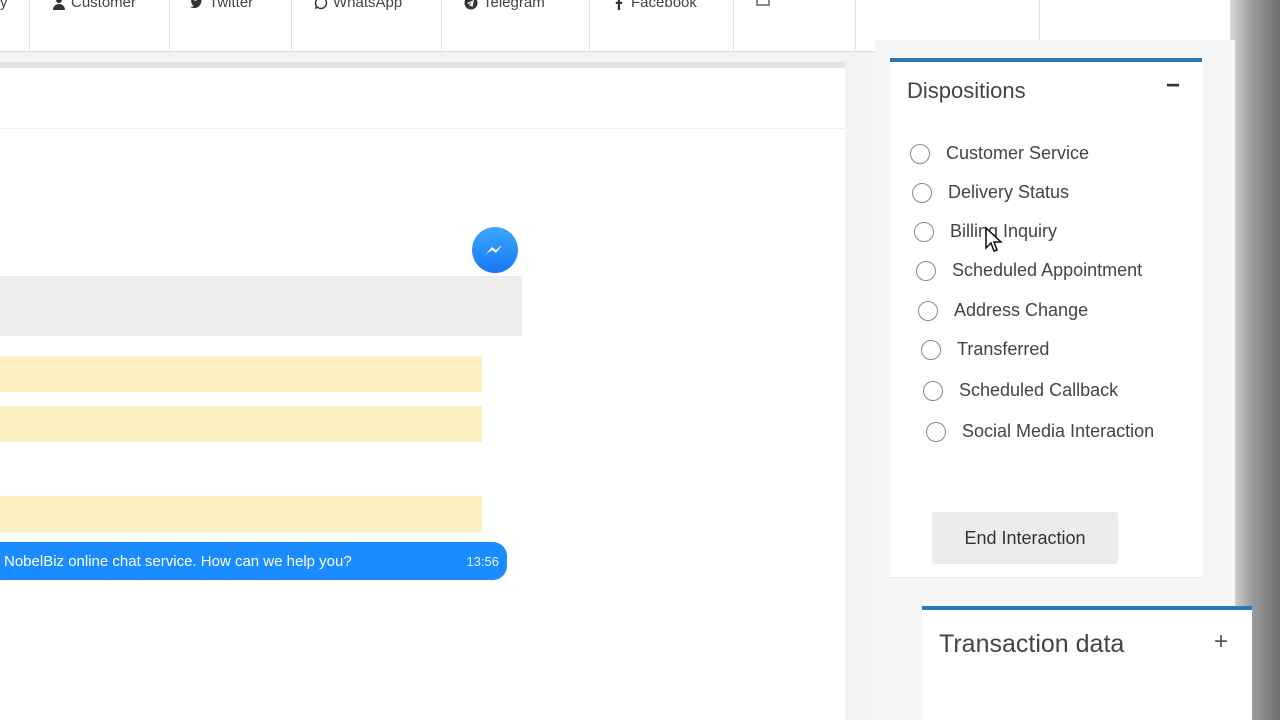  I want to click on disposition-option: Transferred, so click(985, 349).